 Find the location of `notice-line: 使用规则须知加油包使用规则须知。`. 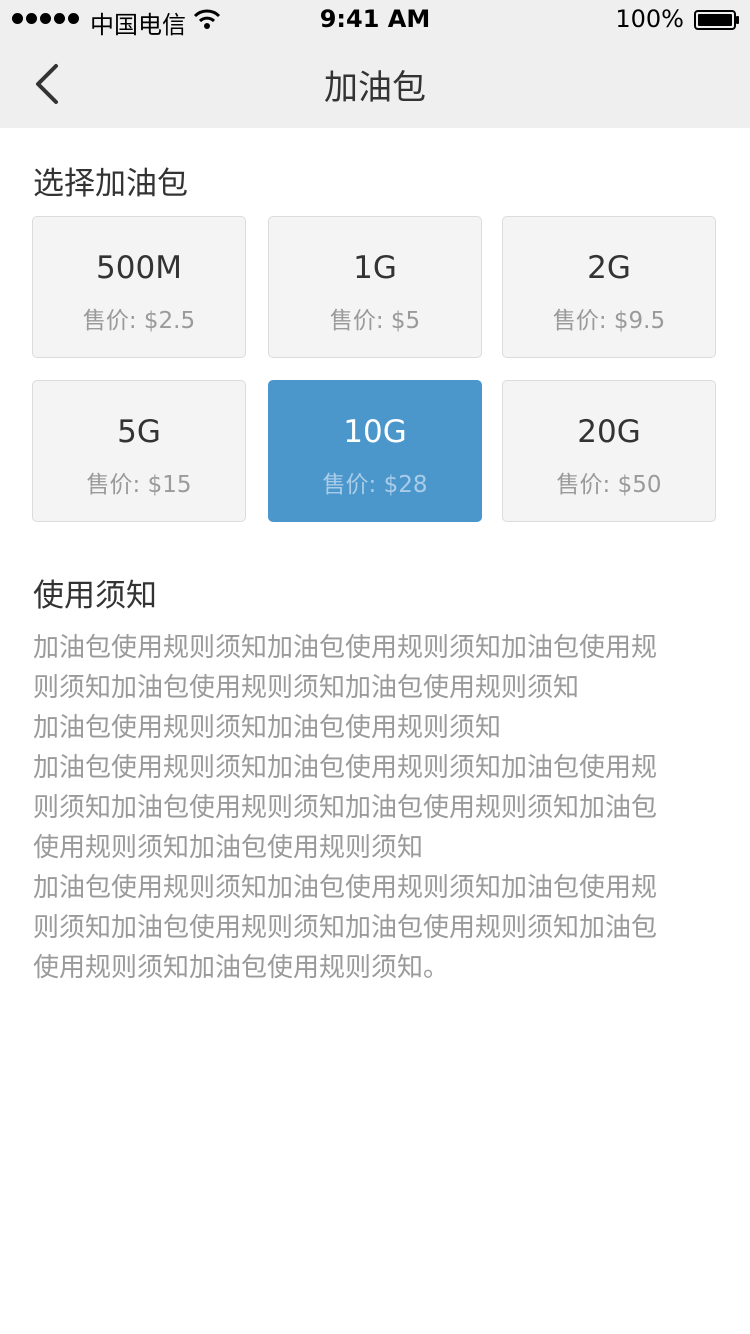

notice-line: 使用规则须知加油包使用规则须知。 is located at coordinates (241, 968).